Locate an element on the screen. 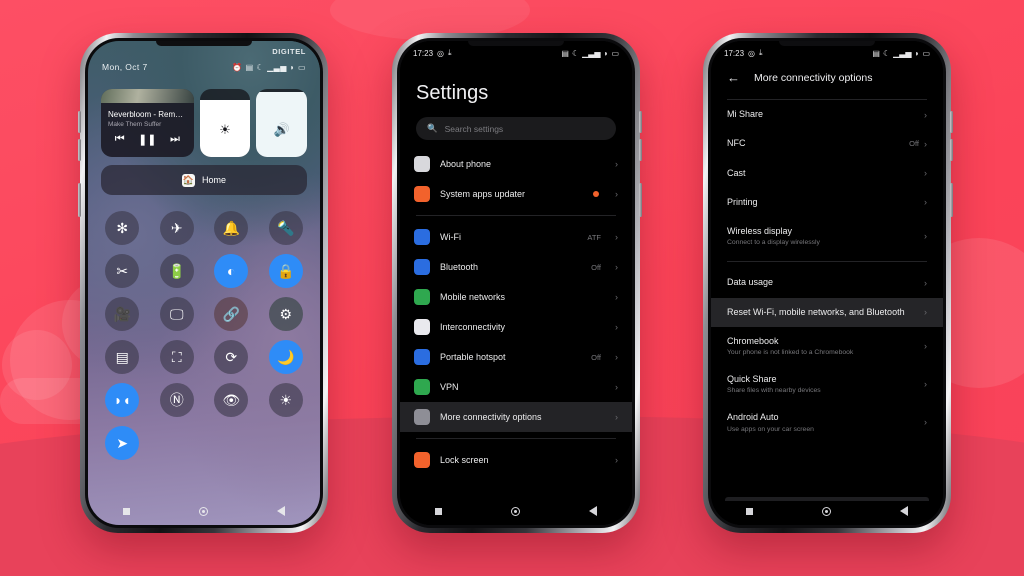 The image size is (1024, 576). play-pause-icon: ❚❚ is located at coordinates (147, 139).